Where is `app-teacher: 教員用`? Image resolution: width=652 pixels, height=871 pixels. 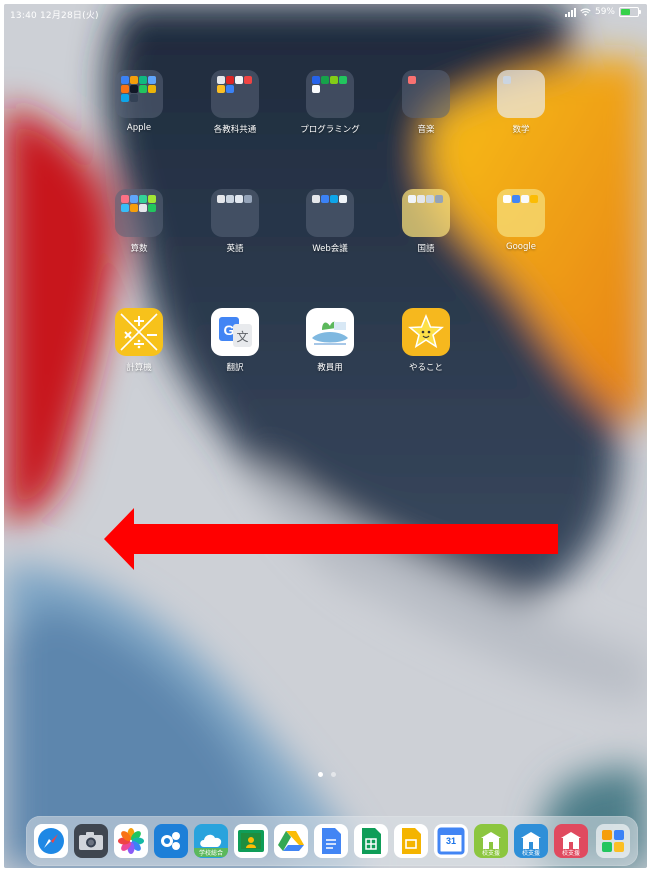 app-teacher: 教員用 is located at coordinates (330, 340).